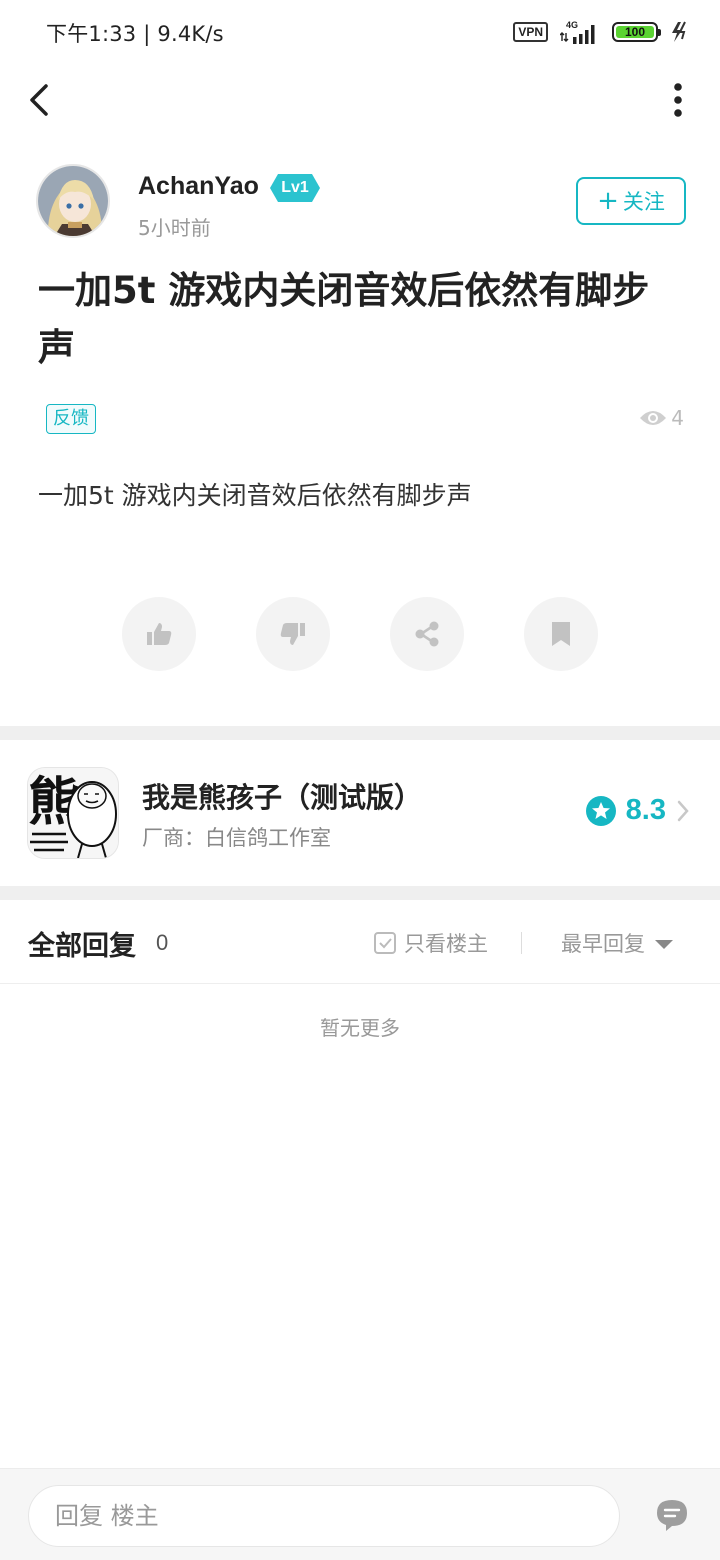  What do you see at coordinates (174, 228) in the screenshot?
I see `post-time: 5小时前` at bounding box center [174, 228].